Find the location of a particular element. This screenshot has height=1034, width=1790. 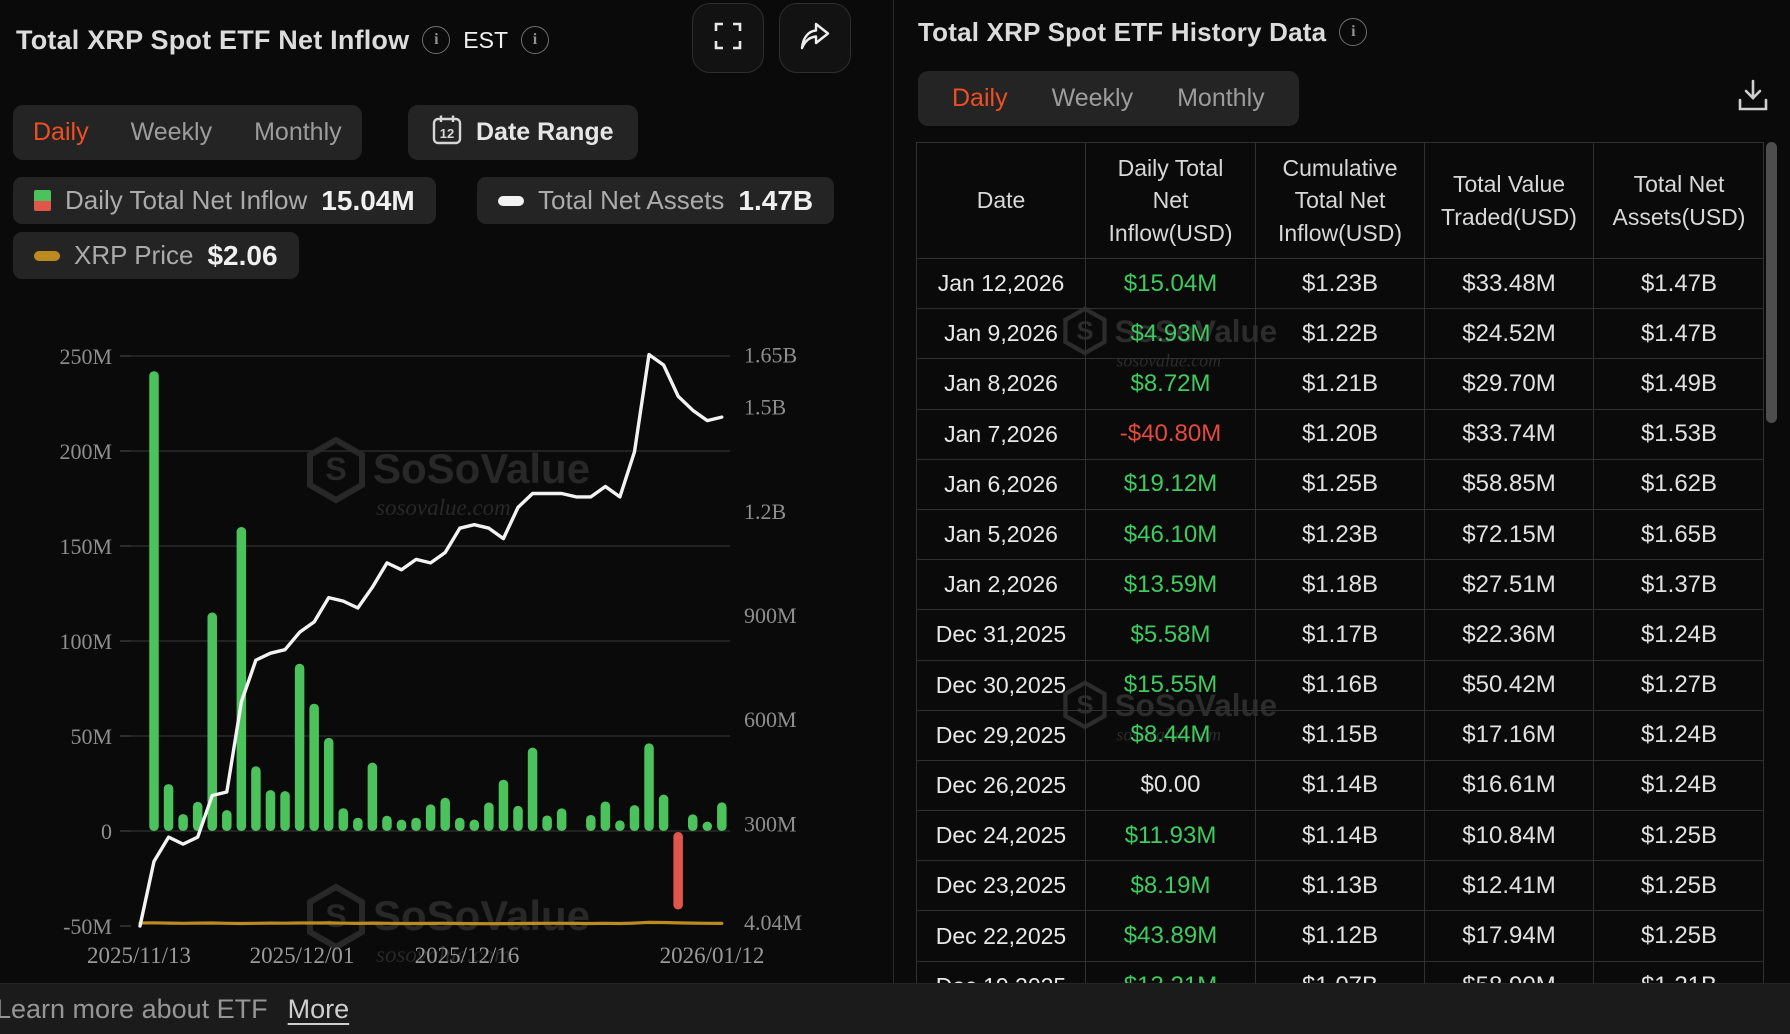

table-row: Dec 29,2025 $8.44M $1.15B $17.16M $1.24B is located at coordinates (1340, 735).